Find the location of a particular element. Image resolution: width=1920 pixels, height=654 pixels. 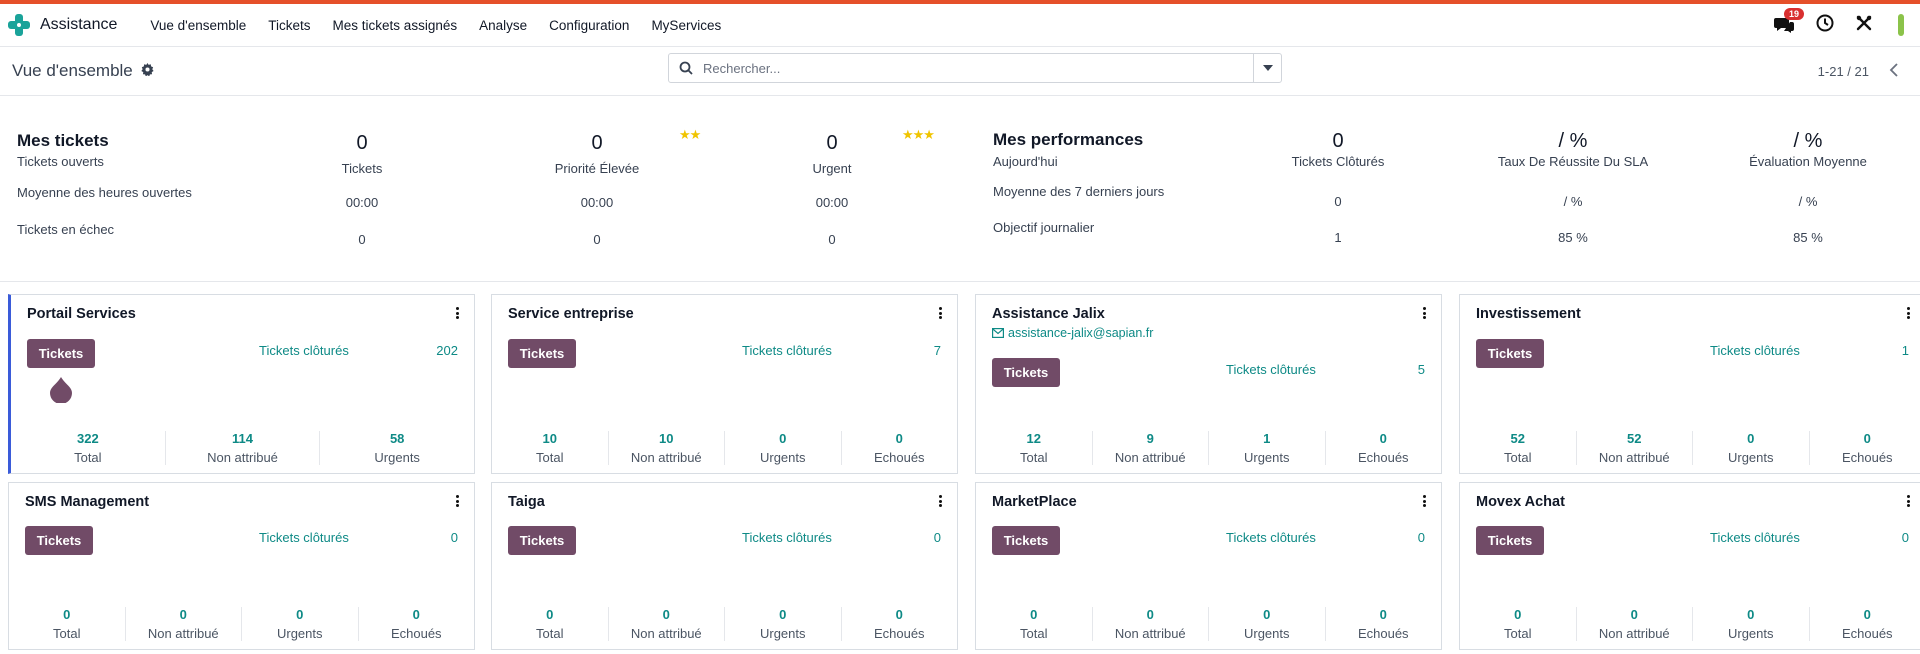

menu-item-configuration: Configuration is located at coordinates (589, 25).